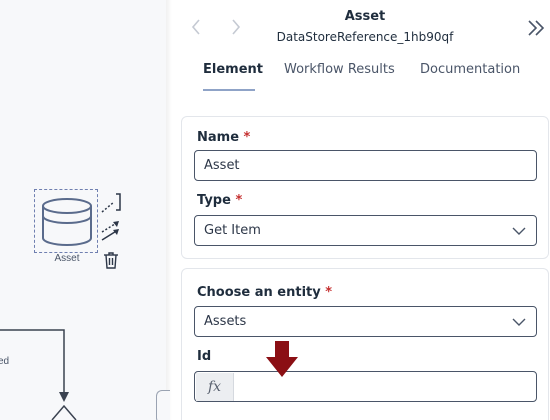 This screenshot has height=420, width=550. I want to click on type-select: Get Item, so click(365, 230).